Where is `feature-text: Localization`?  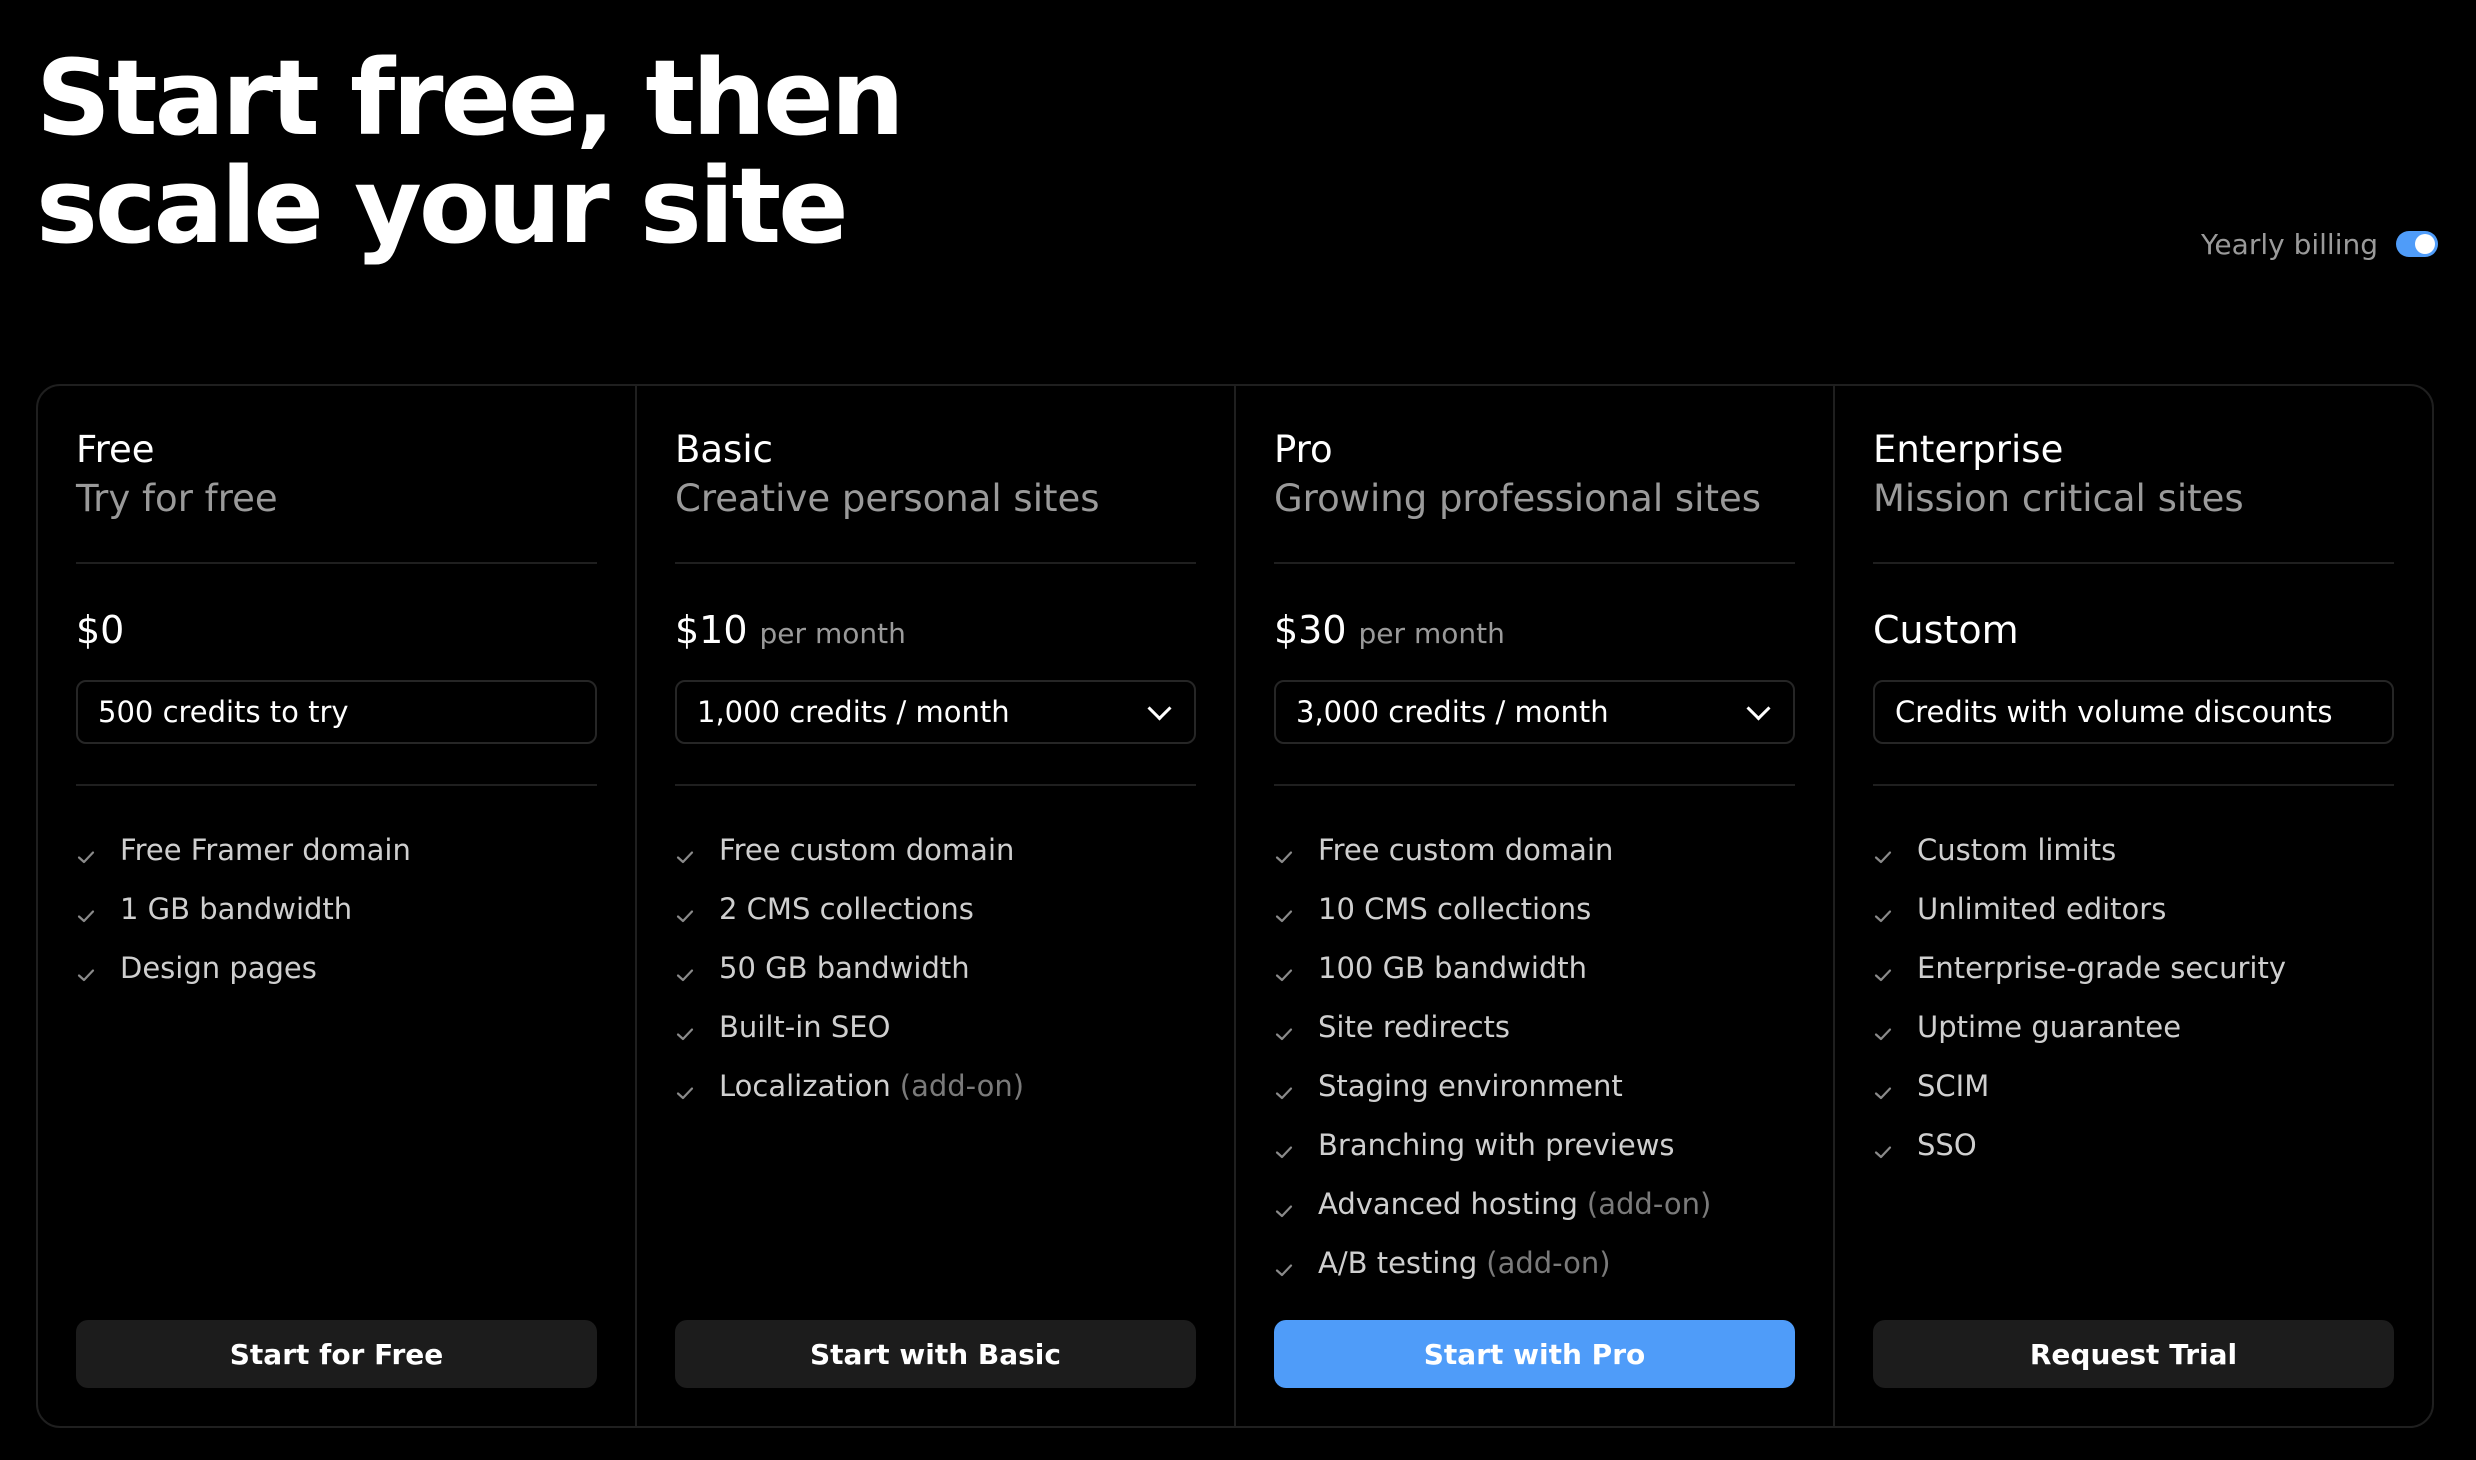 feature-text: Localization is located at coordinates (805, 1085).